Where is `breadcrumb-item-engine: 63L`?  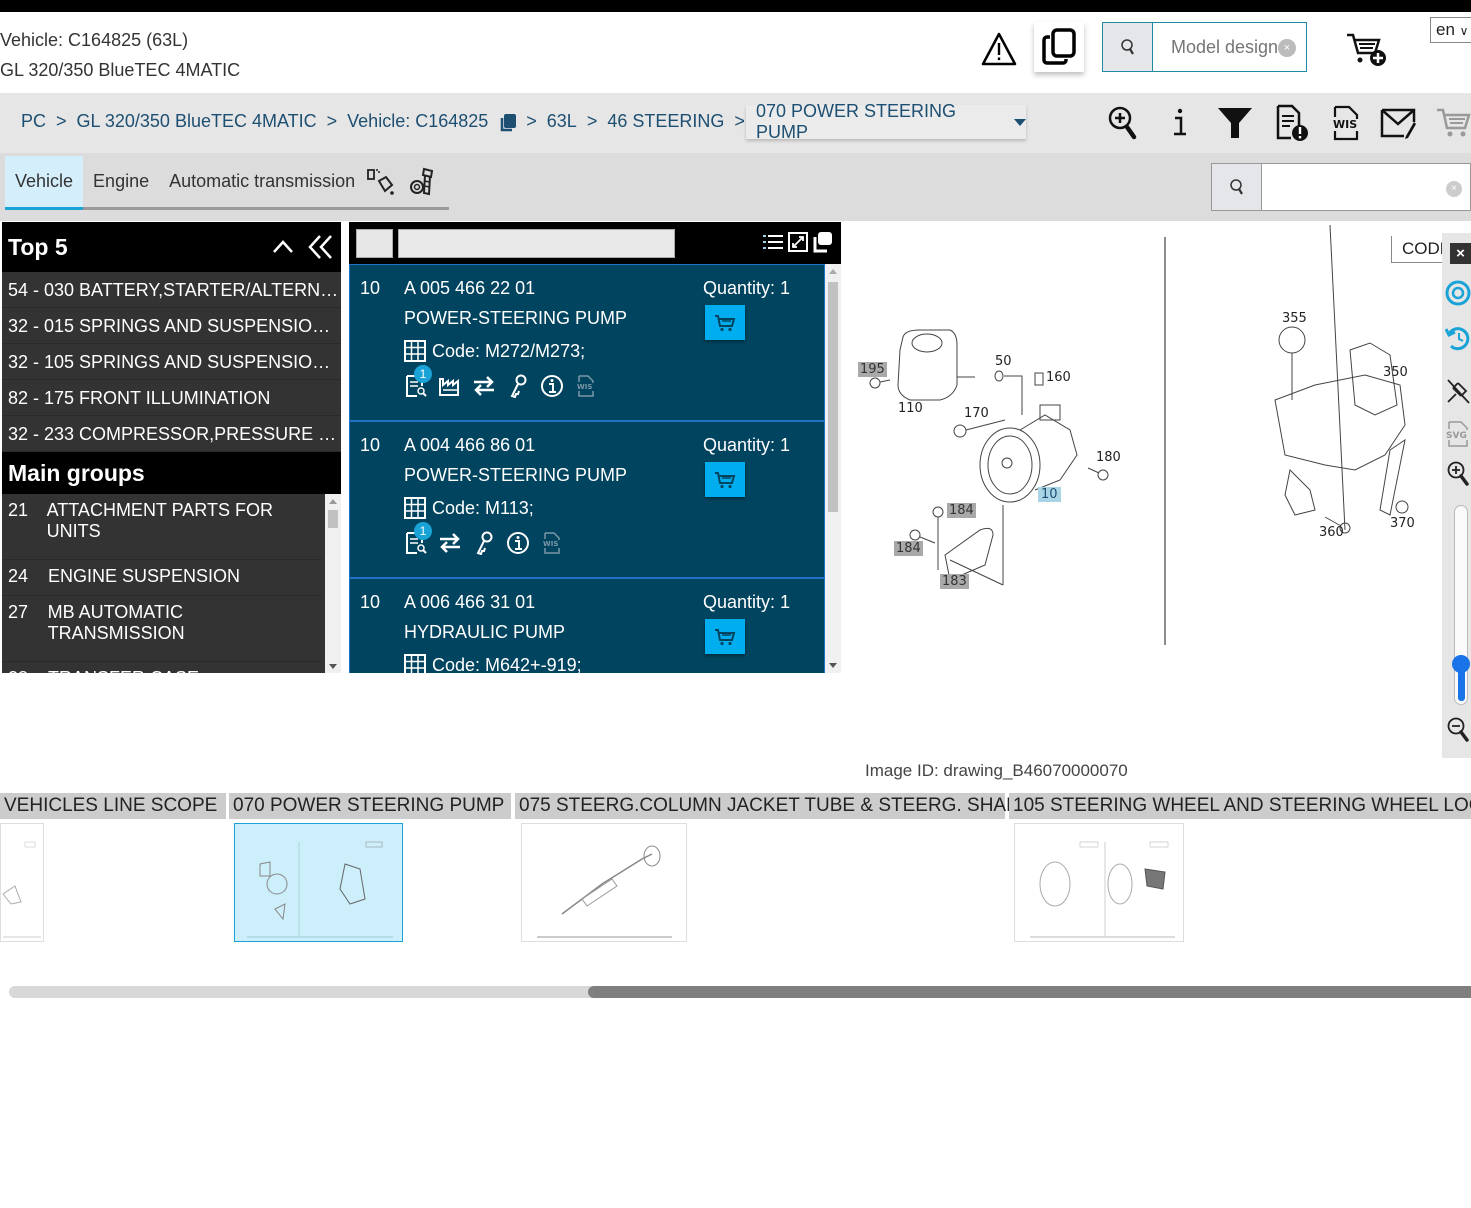 breadcrumb-item-engine: 63L is located at coordinates (562, 121).